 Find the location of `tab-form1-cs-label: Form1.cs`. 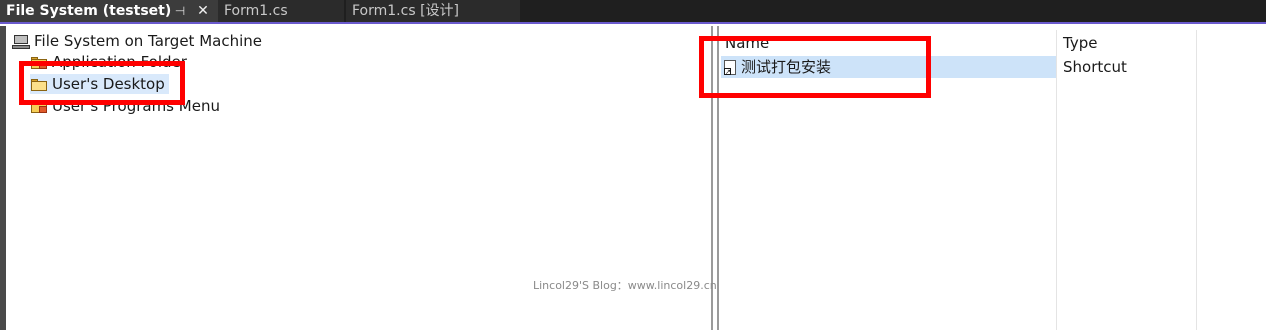

tab-form1-cs-label: Form1.cs is located at coordinates (256, 11).